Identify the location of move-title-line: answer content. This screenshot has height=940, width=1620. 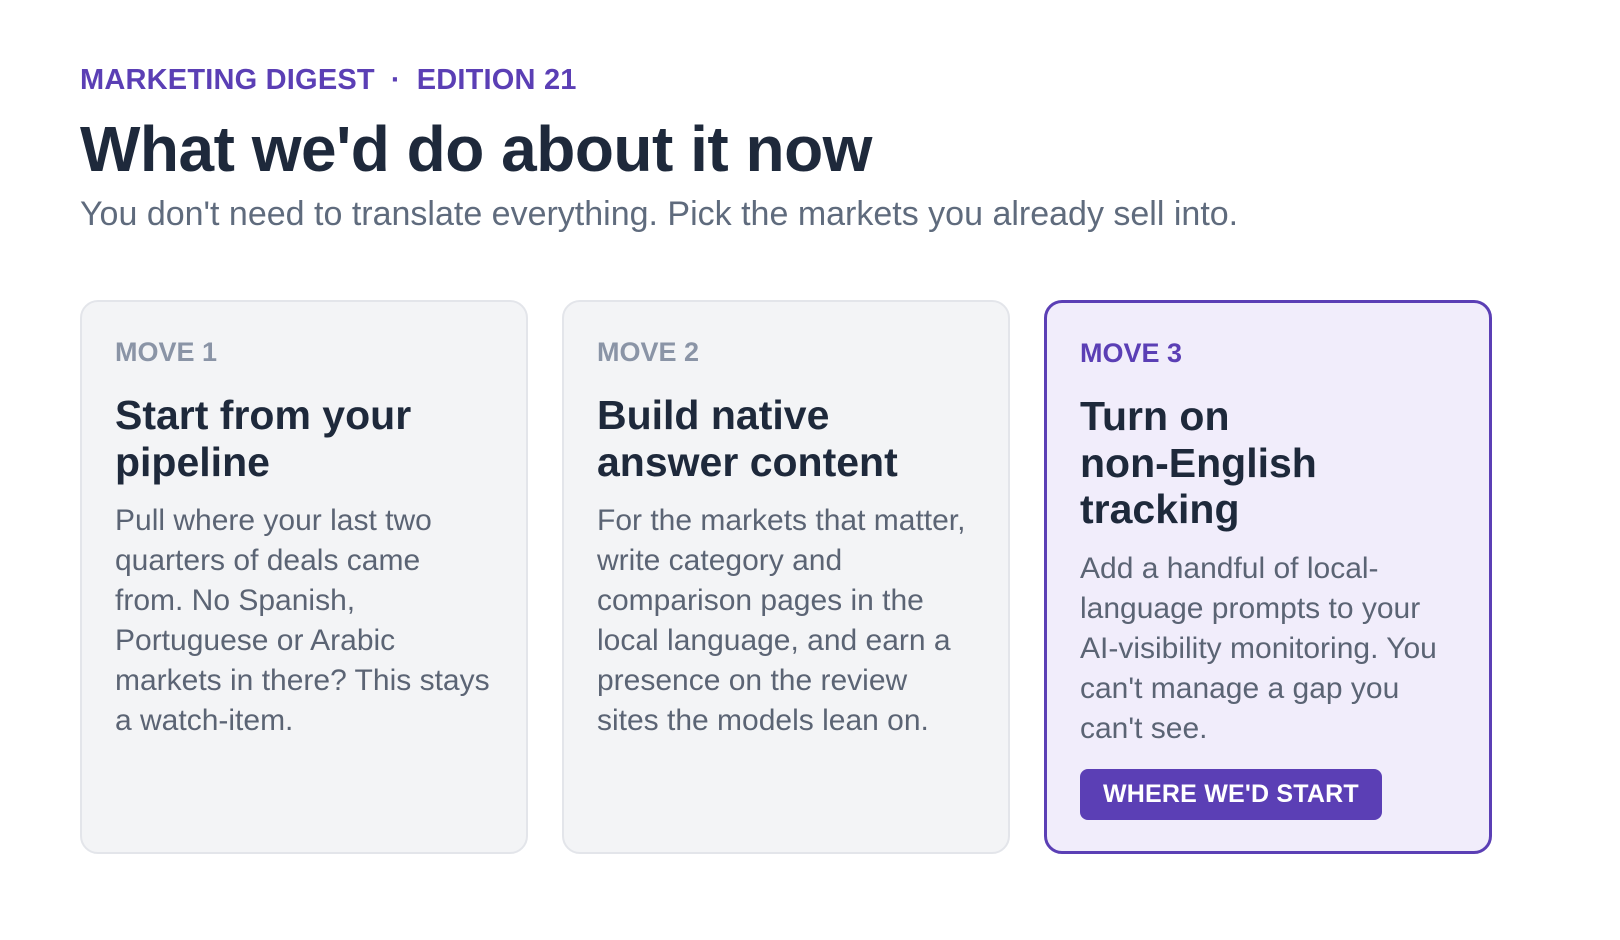
(747, 461).